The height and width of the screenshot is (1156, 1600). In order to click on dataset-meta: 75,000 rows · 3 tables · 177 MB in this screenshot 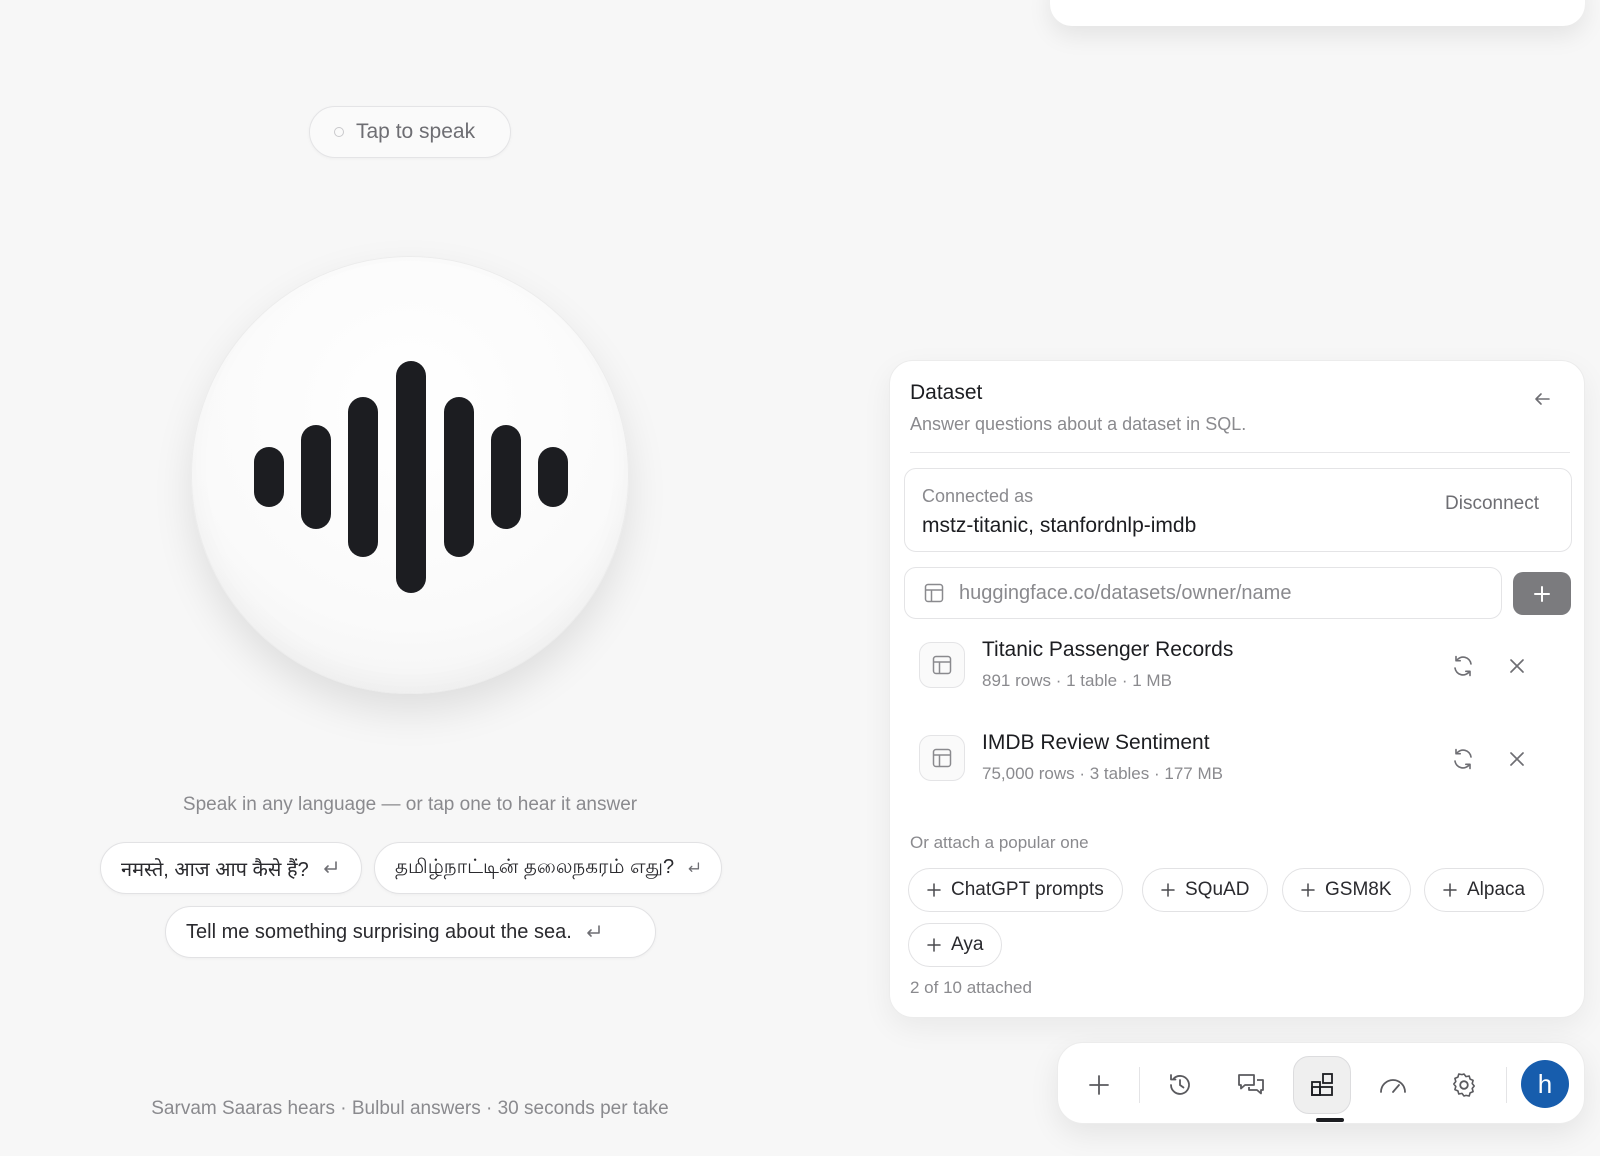, I will do `click(1102, 773)`.